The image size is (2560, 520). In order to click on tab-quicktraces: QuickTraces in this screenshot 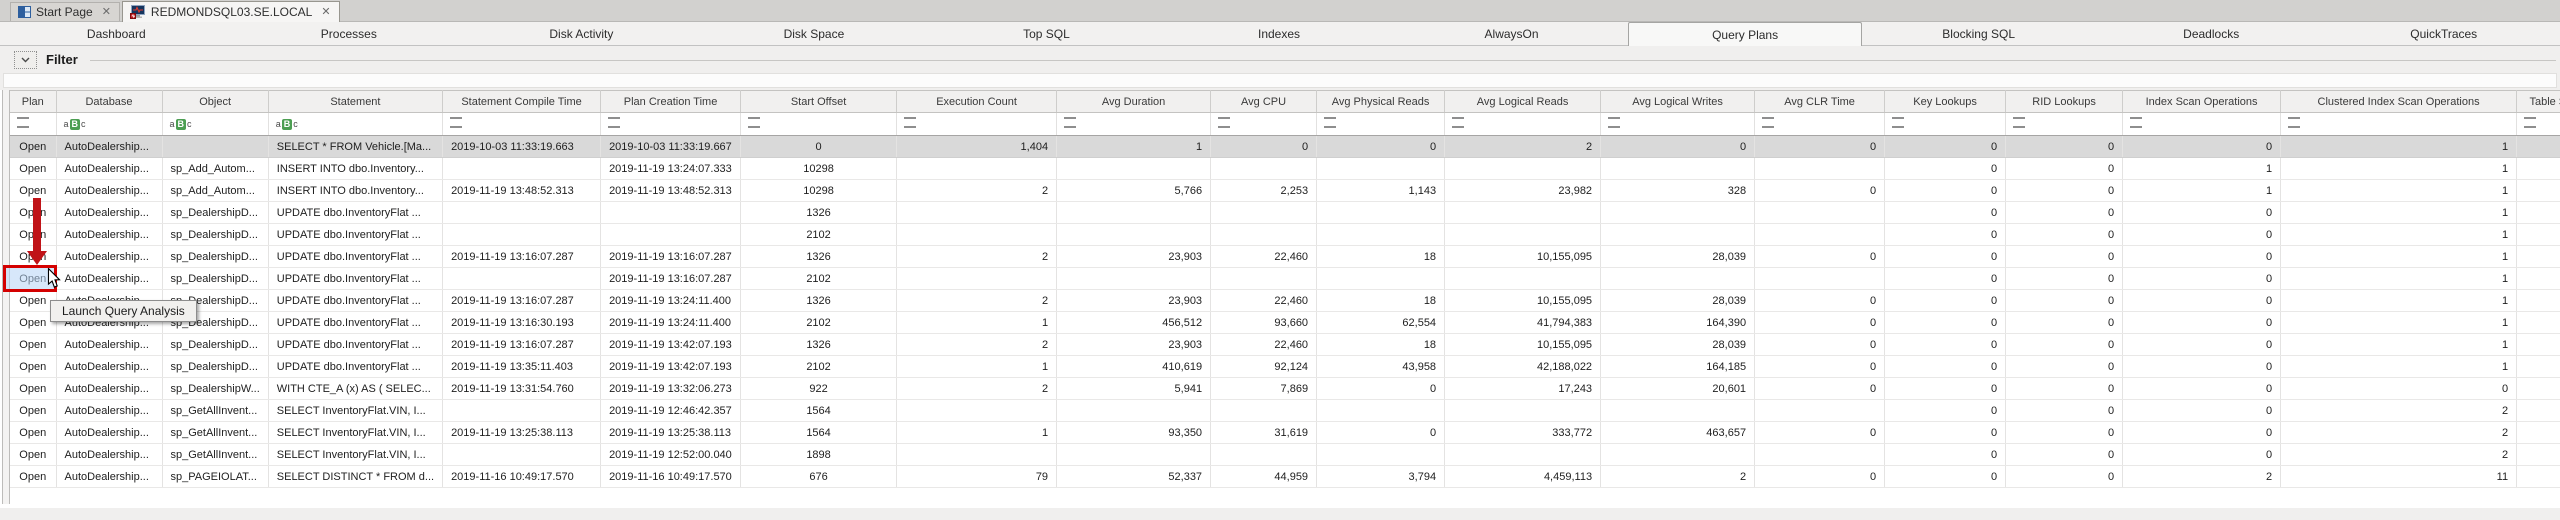, I will do `click(2443, 33)`.